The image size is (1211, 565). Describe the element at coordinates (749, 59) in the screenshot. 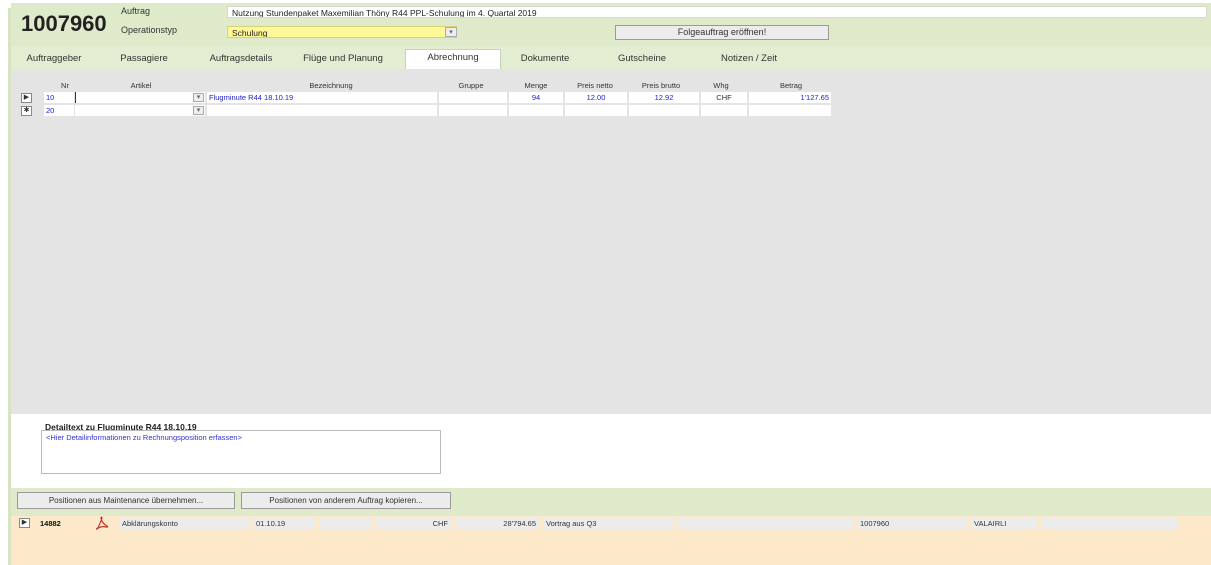

I see `tab-notizen-zeit: Notizen / Zeit` at that location.